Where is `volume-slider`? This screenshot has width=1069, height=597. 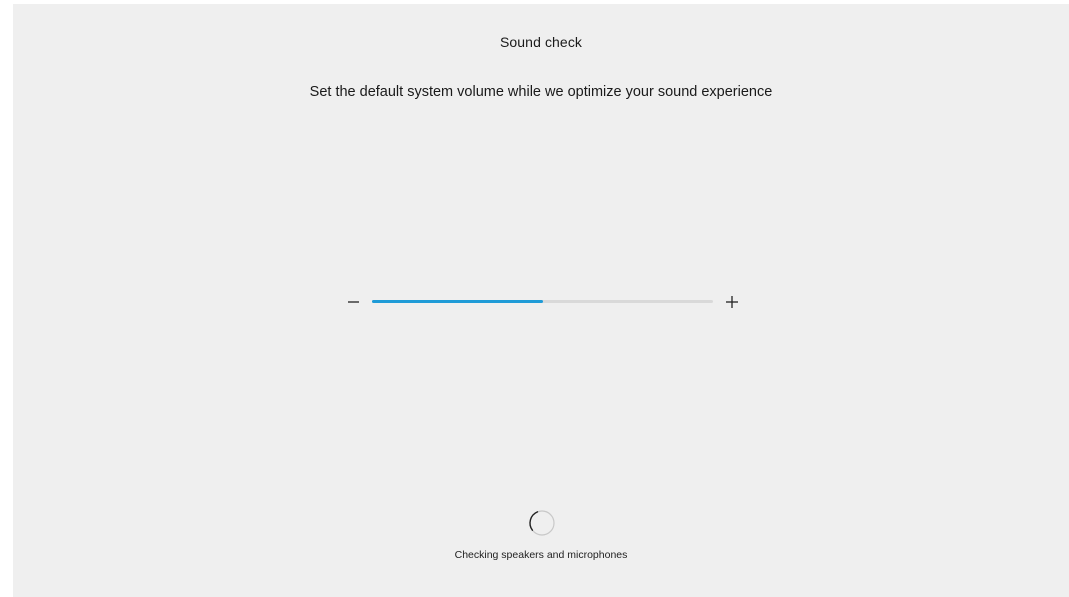 volume-slider is located at coordinates (542, 301).